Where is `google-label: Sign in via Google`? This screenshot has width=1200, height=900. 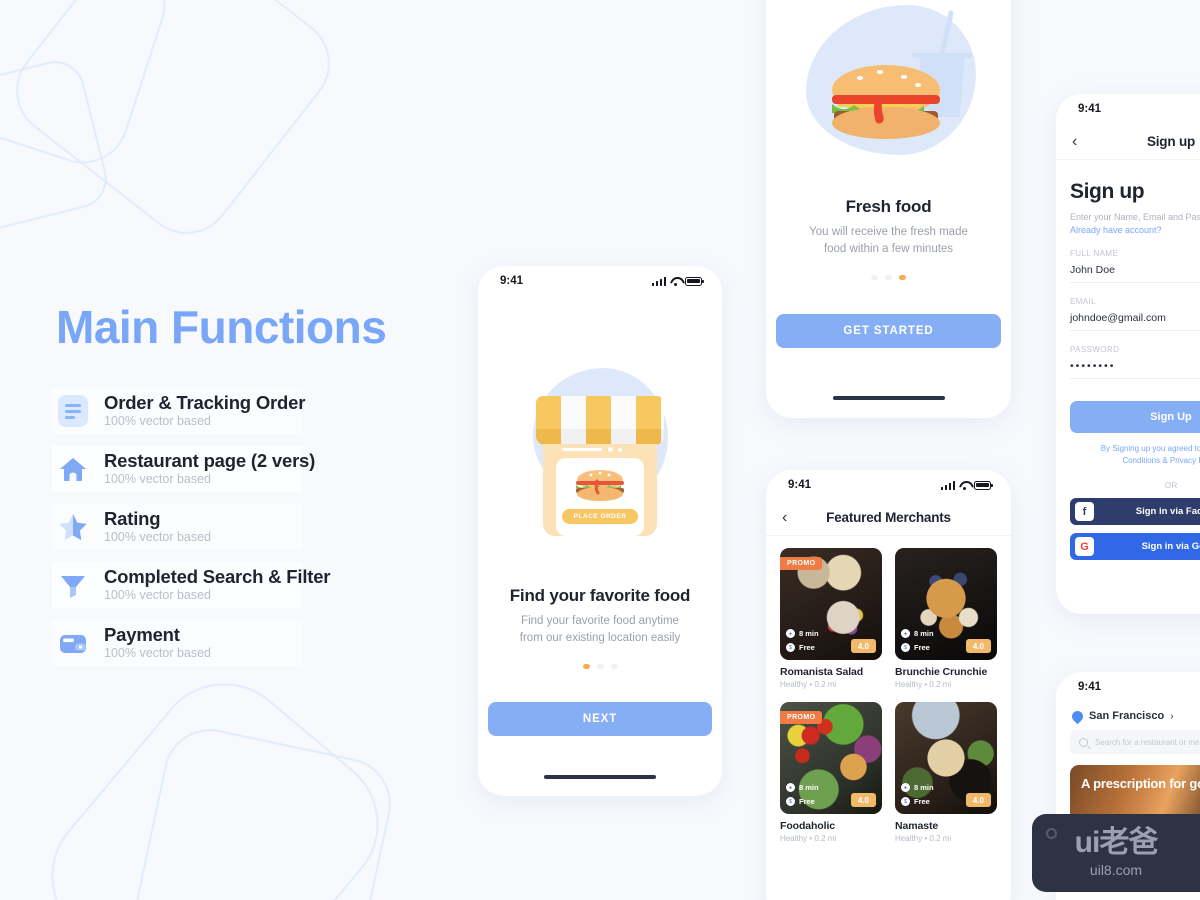 google-label: Sign in via Google is located at coordinates (1170, 547).